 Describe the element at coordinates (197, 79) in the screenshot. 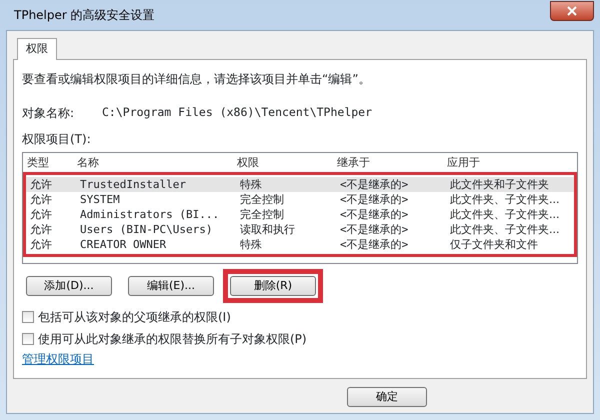

I see `instruction-text: 要查看或编辑权限项目的详细信息，请选择该项目并单击“编辑”。` at that location.